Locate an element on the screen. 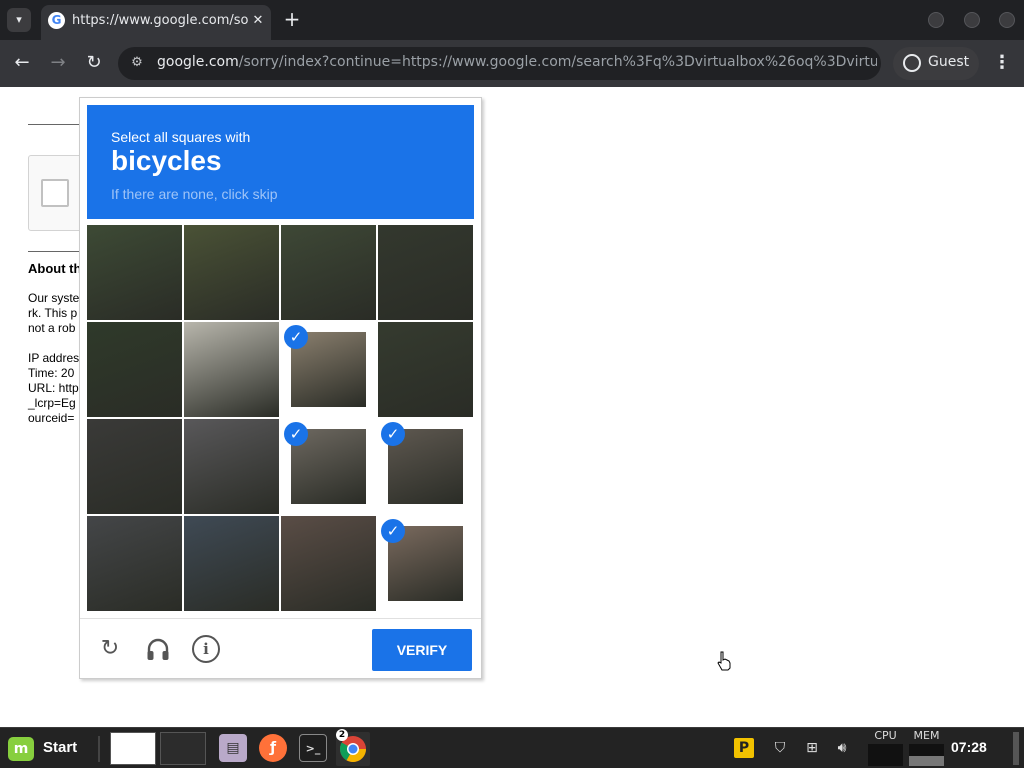 This screenshot has height=768, width=1024. cpu-monitor: CPU is located at coordinates (885, 748).